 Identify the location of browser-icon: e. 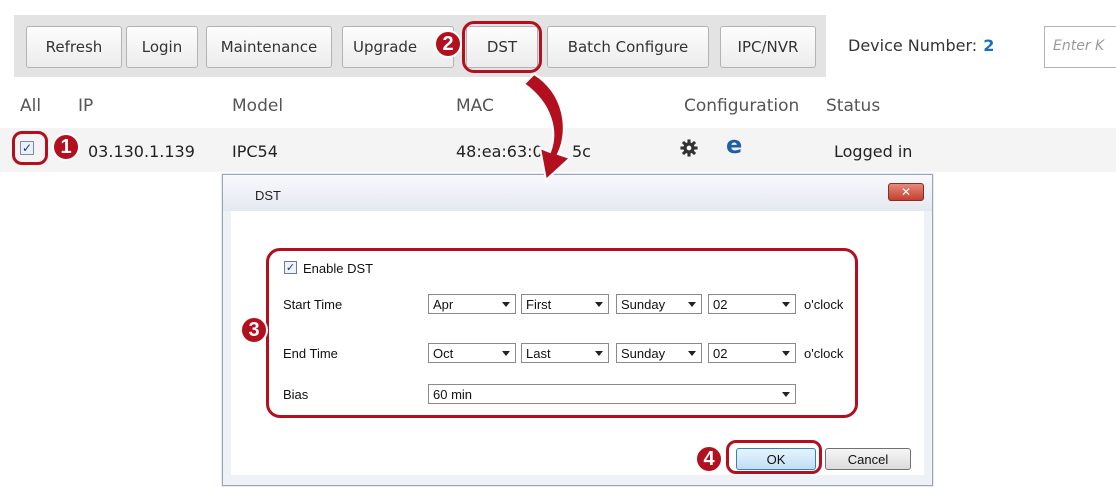
(734, 145).